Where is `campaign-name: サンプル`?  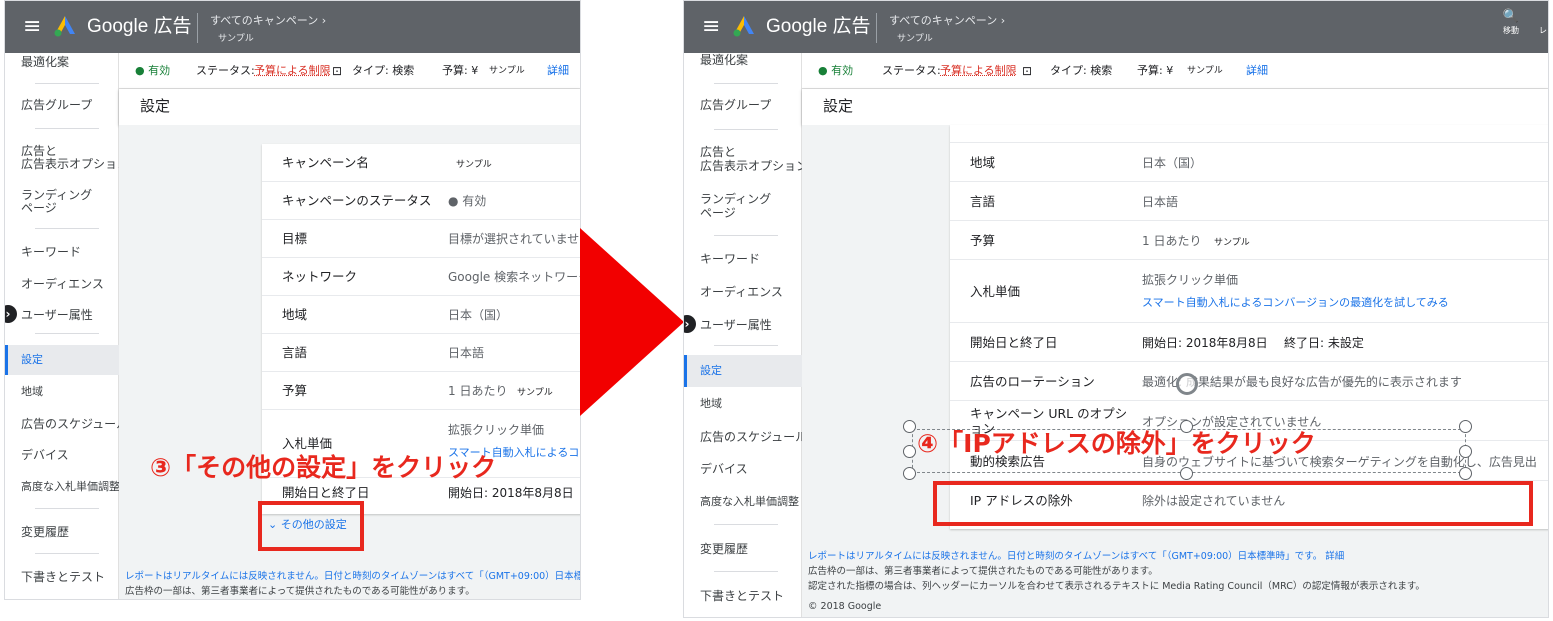 campaign-name: サンプル is located at coordinates (915, 39).